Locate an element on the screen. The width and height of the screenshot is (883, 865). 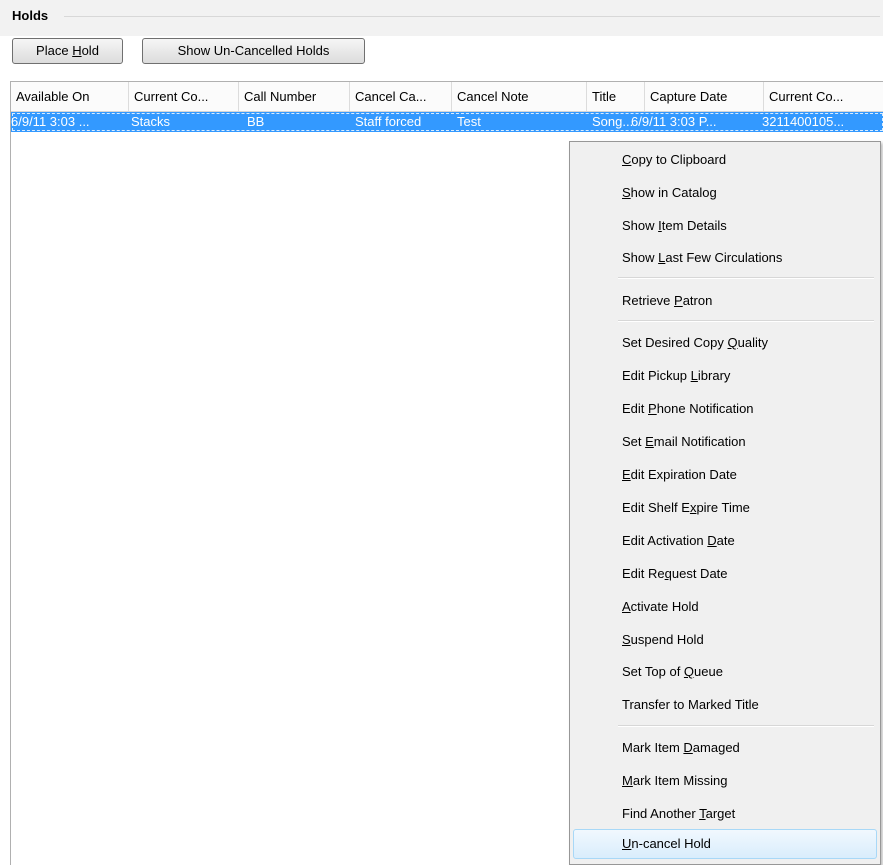
section-divider is located at coordinates (472, 16).